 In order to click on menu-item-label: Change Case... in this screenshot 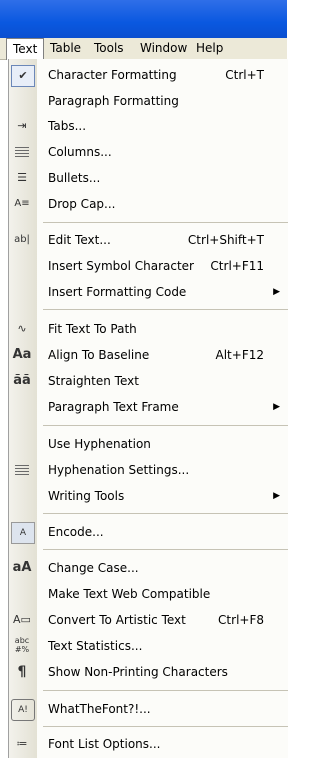, I will do `click(93, 568)`.